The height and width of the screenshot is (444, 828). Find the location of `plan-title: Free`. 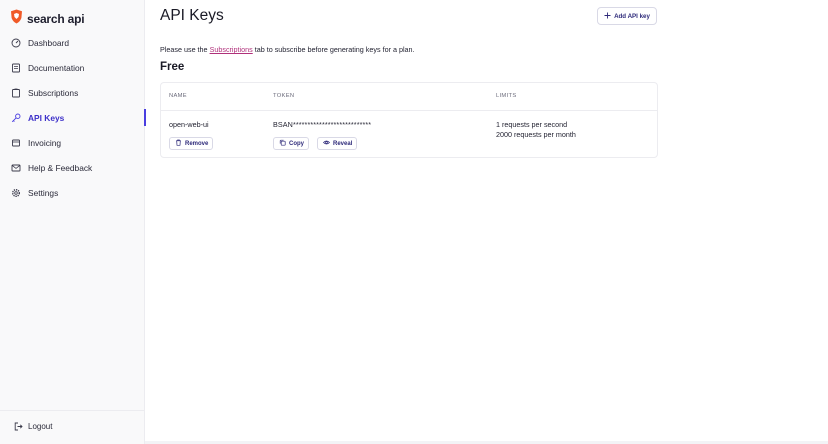

plan-title: Free is located at coordinates (172, 67).